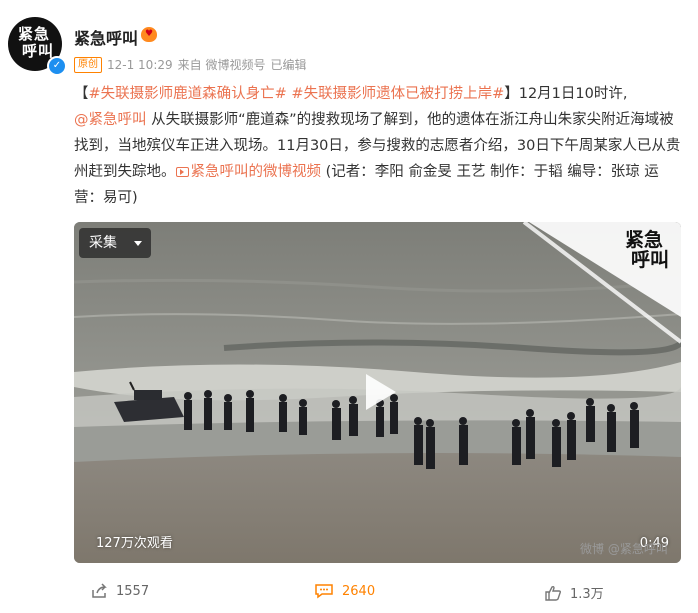  I want to click on post-text-date: 】12月1日10时许,, so click(566, 94).